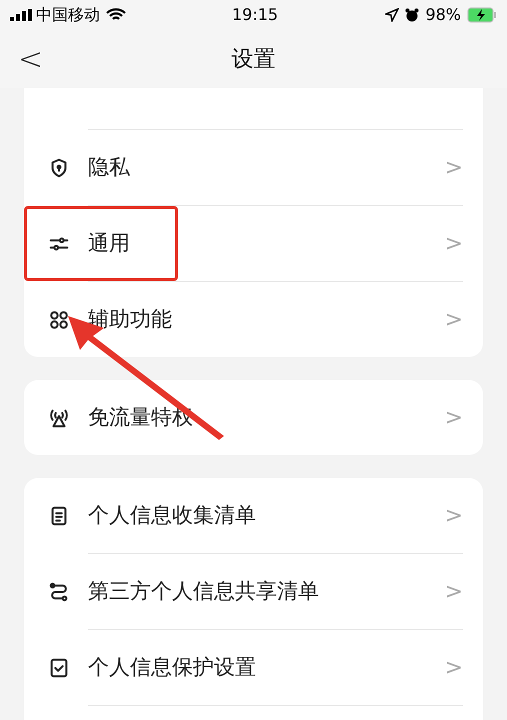  Describe the element at coordinates (101, 243) in the screenshot. I see `settings-item: 通用` at that location.